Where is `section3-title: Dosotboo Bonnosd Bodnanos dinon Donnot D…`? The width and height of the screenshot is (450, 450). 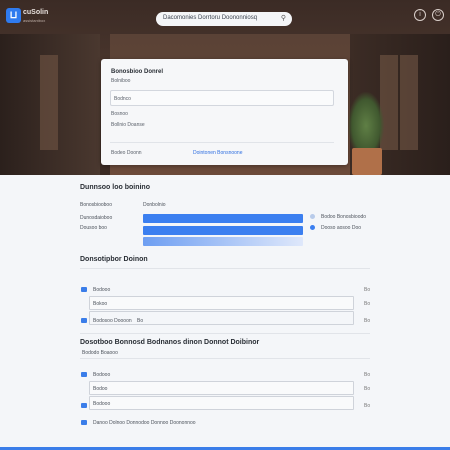 section3-title: Dosotboo Bonnosd Bodnanos dinon Donnot D… is located at coordinates (170, 342).